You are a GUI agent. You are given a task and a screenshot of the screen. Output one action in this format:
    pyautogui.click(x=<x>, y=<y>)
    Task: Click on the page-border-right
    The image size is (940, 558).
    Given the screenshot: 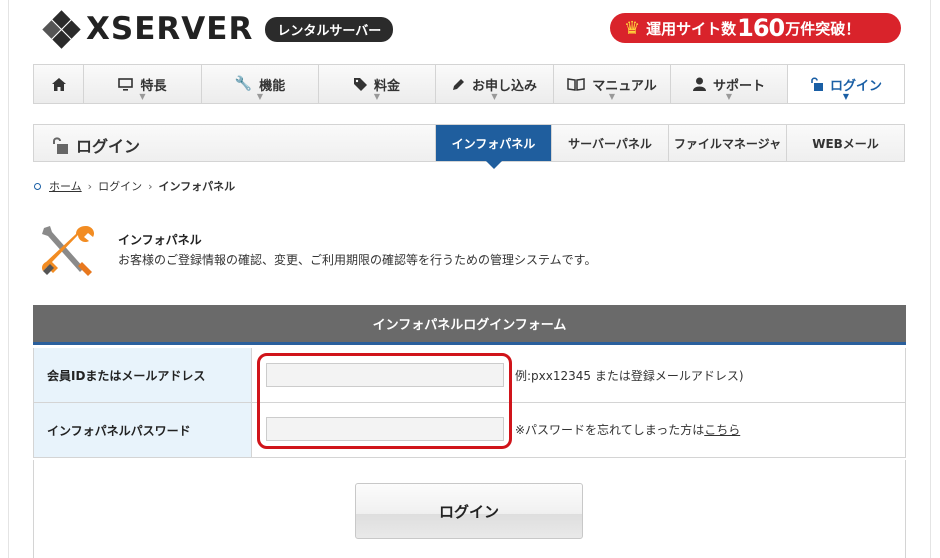 What is the action you would take?
    pyautogui.click(x=930, y=279)
    